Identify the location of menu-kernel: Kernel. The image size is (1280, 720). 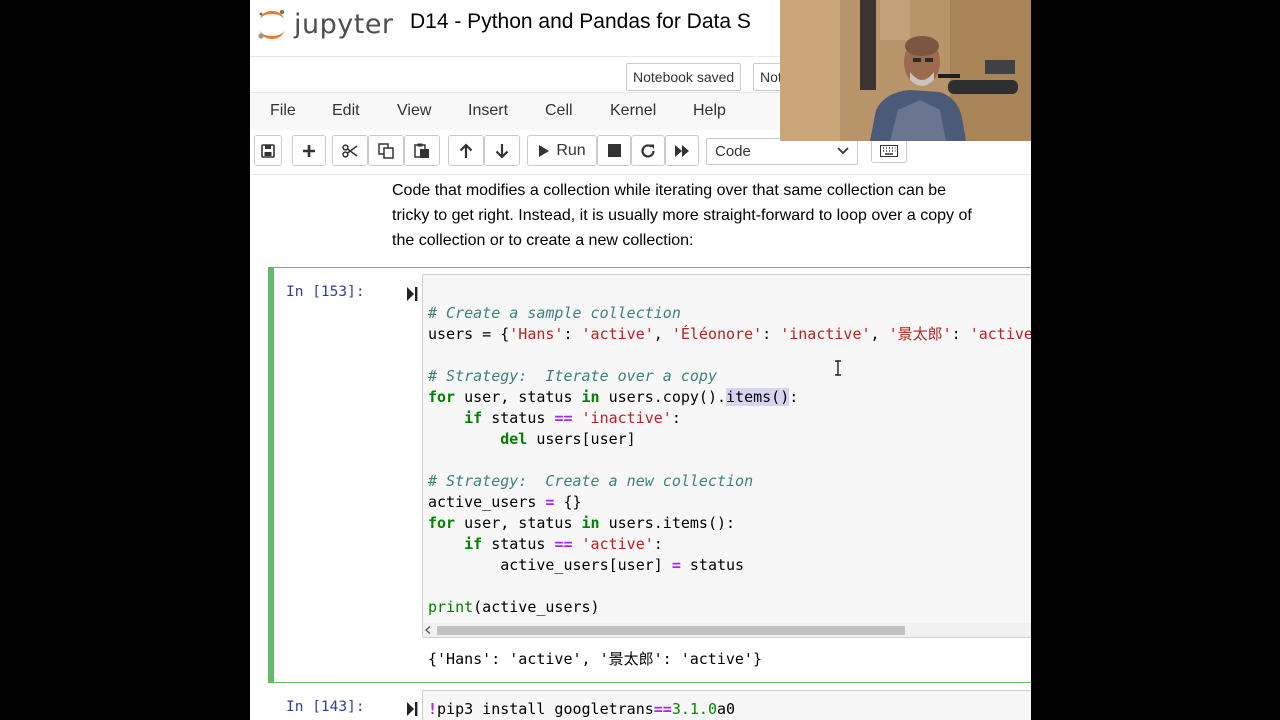
(633, 111).